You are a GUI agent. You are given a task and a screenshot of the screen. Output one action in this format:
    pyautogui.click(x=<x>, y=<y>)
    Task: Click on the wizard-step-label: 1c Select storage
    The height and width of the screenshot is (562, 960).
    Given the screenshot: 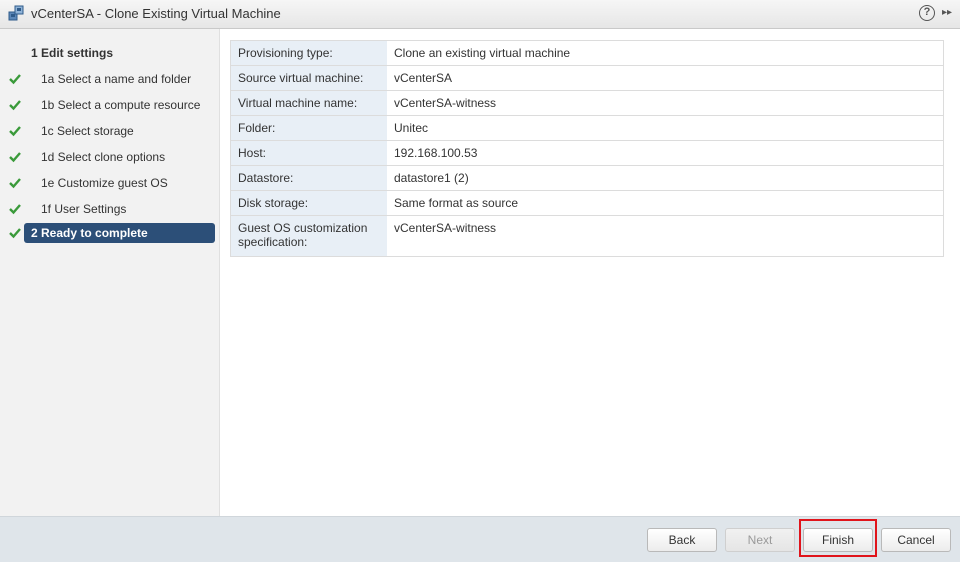 What is the action you would take?
    pyautogui.click(x=87, y=131)
    